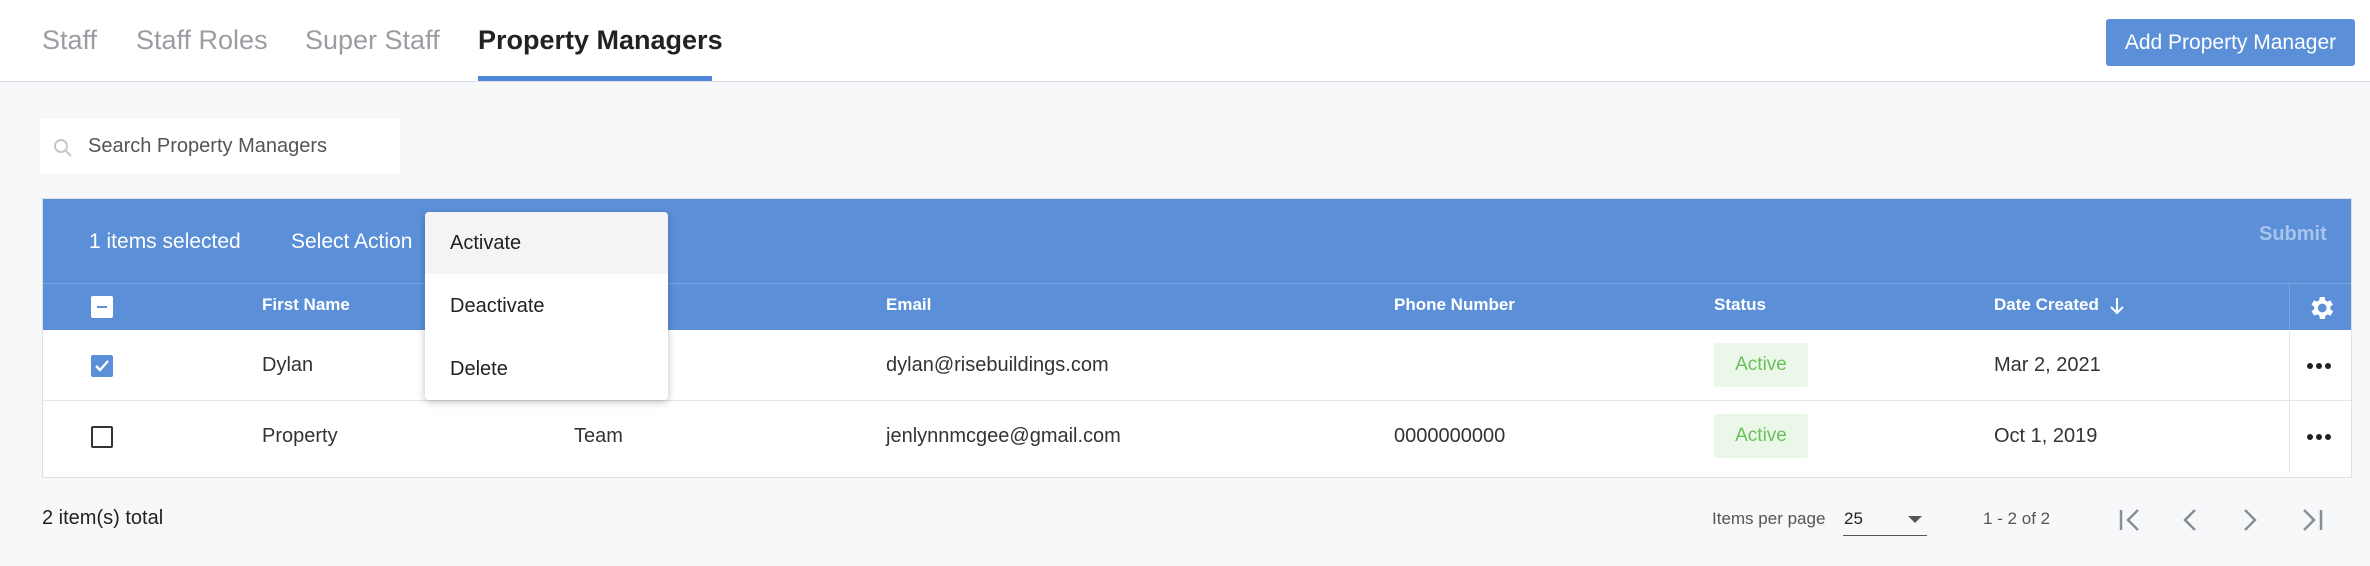 The image size is (2370, 566). I want to click on column-header-date-created-wrap: Date Created, so click(2059, 305).